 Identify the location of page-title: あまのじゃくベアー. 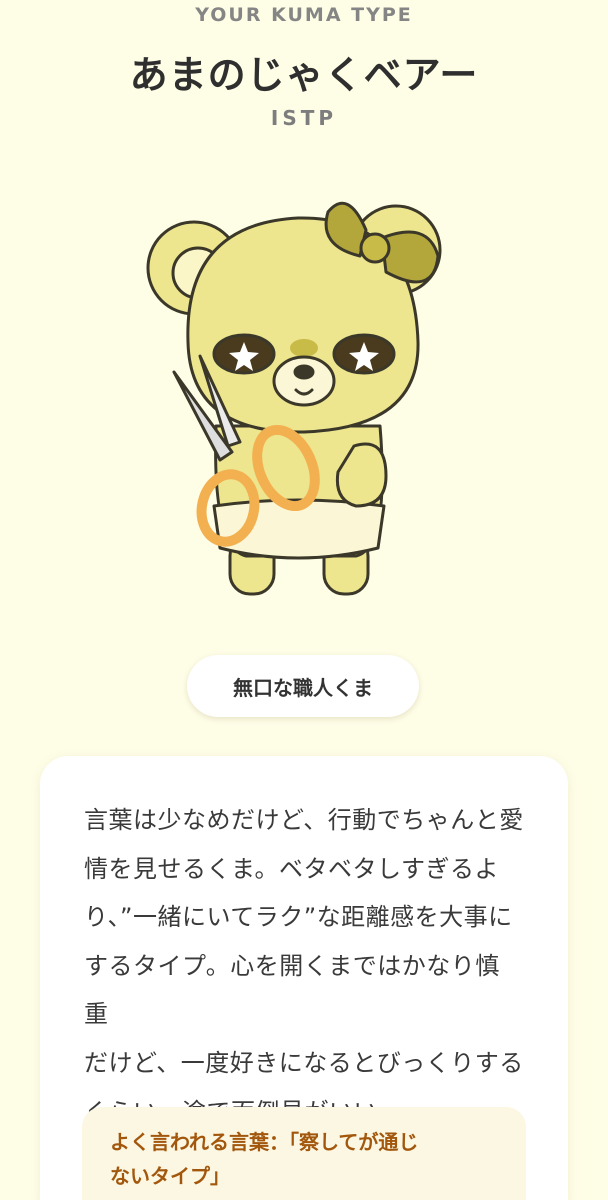
(304, 75).